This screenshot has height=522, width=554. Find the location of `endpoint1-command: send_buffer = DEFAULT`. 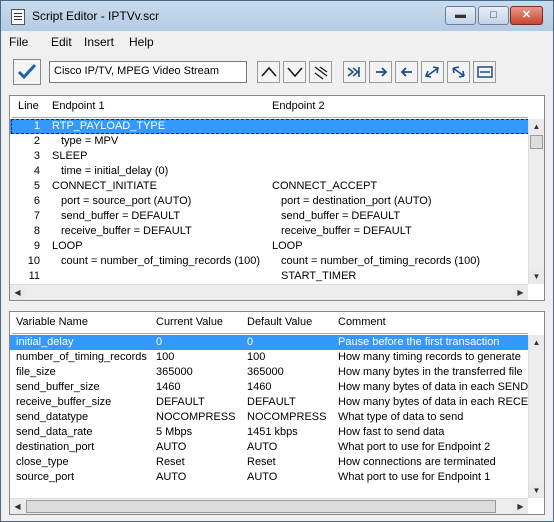

endpoint1-command: send_buffer = DEFAULT is located at coordinates (121, 216).